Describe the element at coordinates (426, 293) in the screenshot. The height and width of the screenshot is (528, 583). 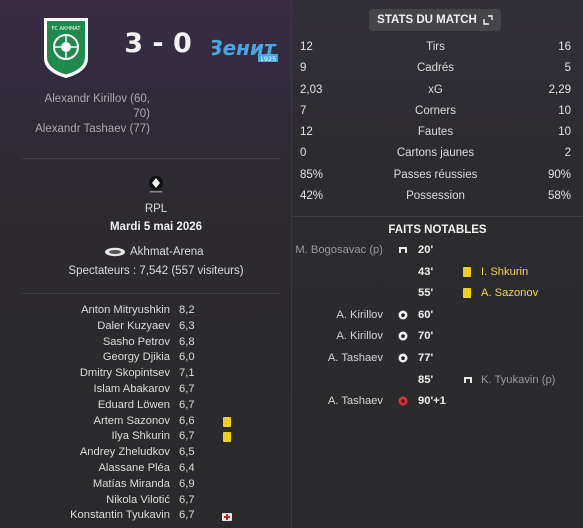
I see `event-minute: 55'` at that location.